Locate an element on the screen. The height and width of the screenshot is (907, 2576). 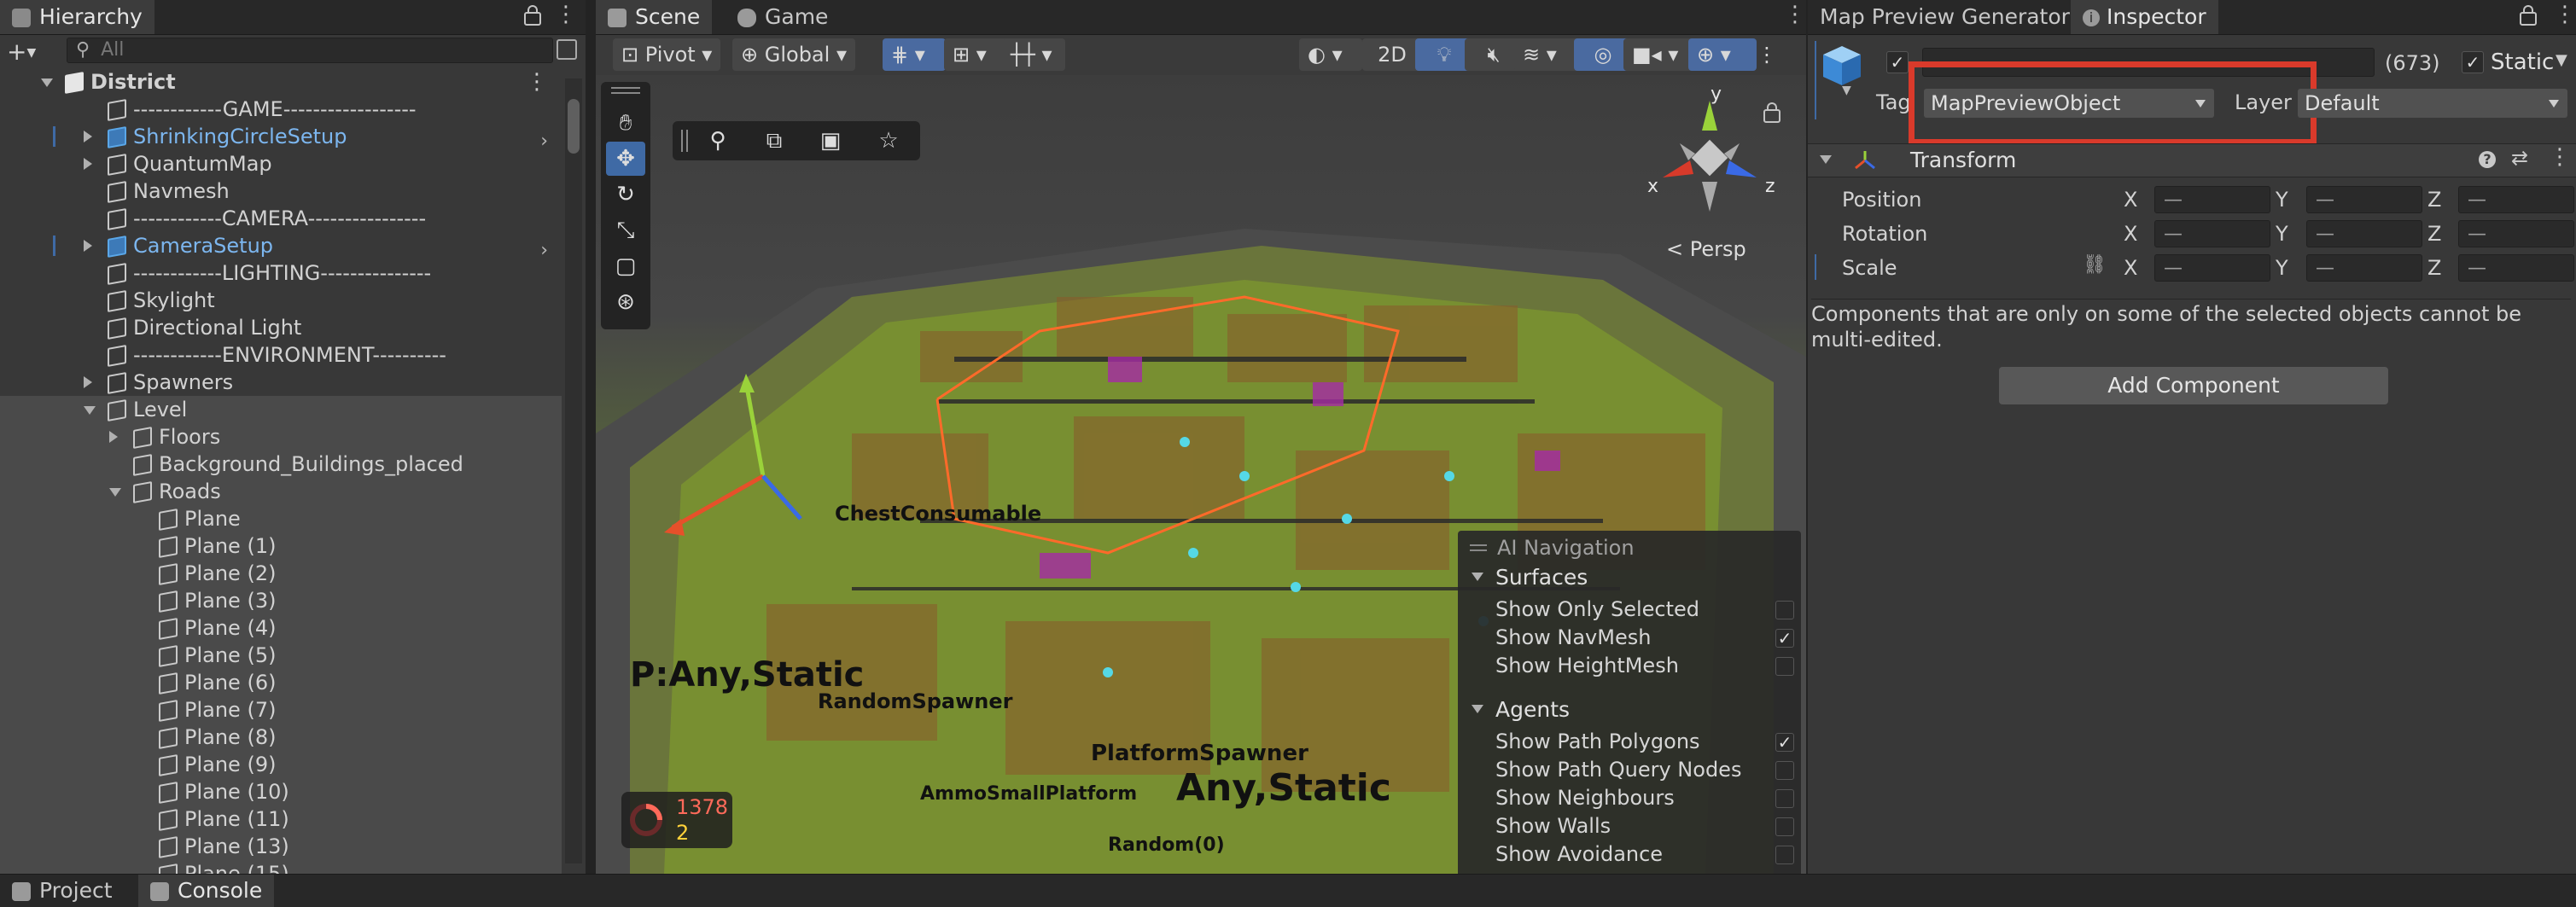
video-camera-button: ▣ is located at coordinates (830, 141).